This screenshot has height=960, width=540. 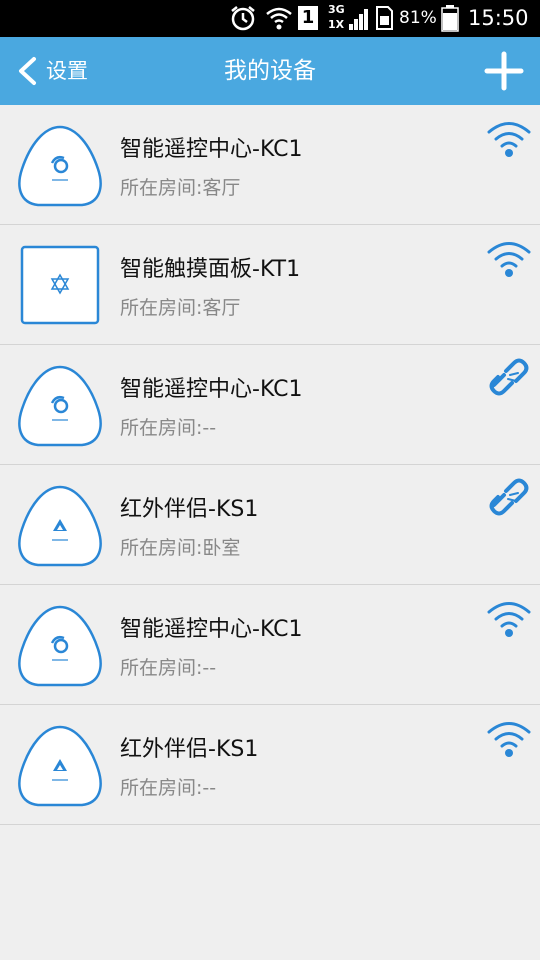 I want to click on wifi-status-icon, so click(x=279, y=18).